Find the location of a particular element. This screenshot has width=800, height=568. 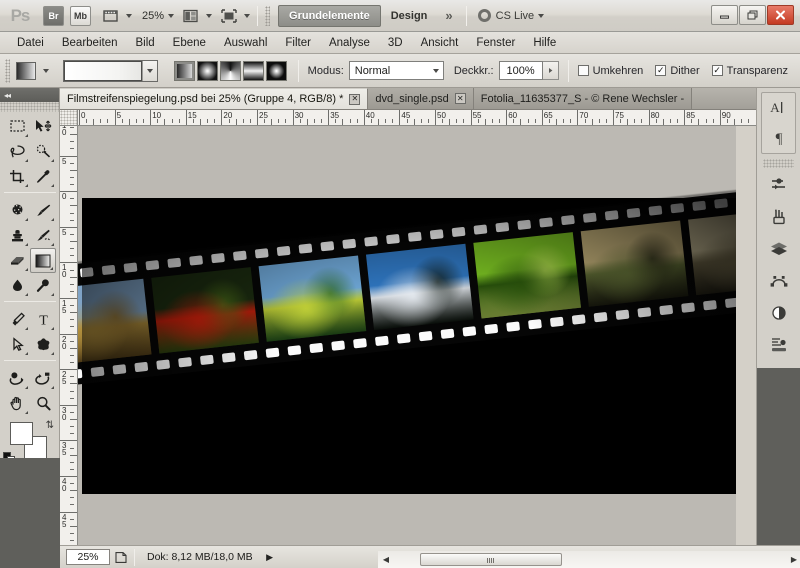

gradient-picker-dropdown-icon is located at coordinates (149, 70).